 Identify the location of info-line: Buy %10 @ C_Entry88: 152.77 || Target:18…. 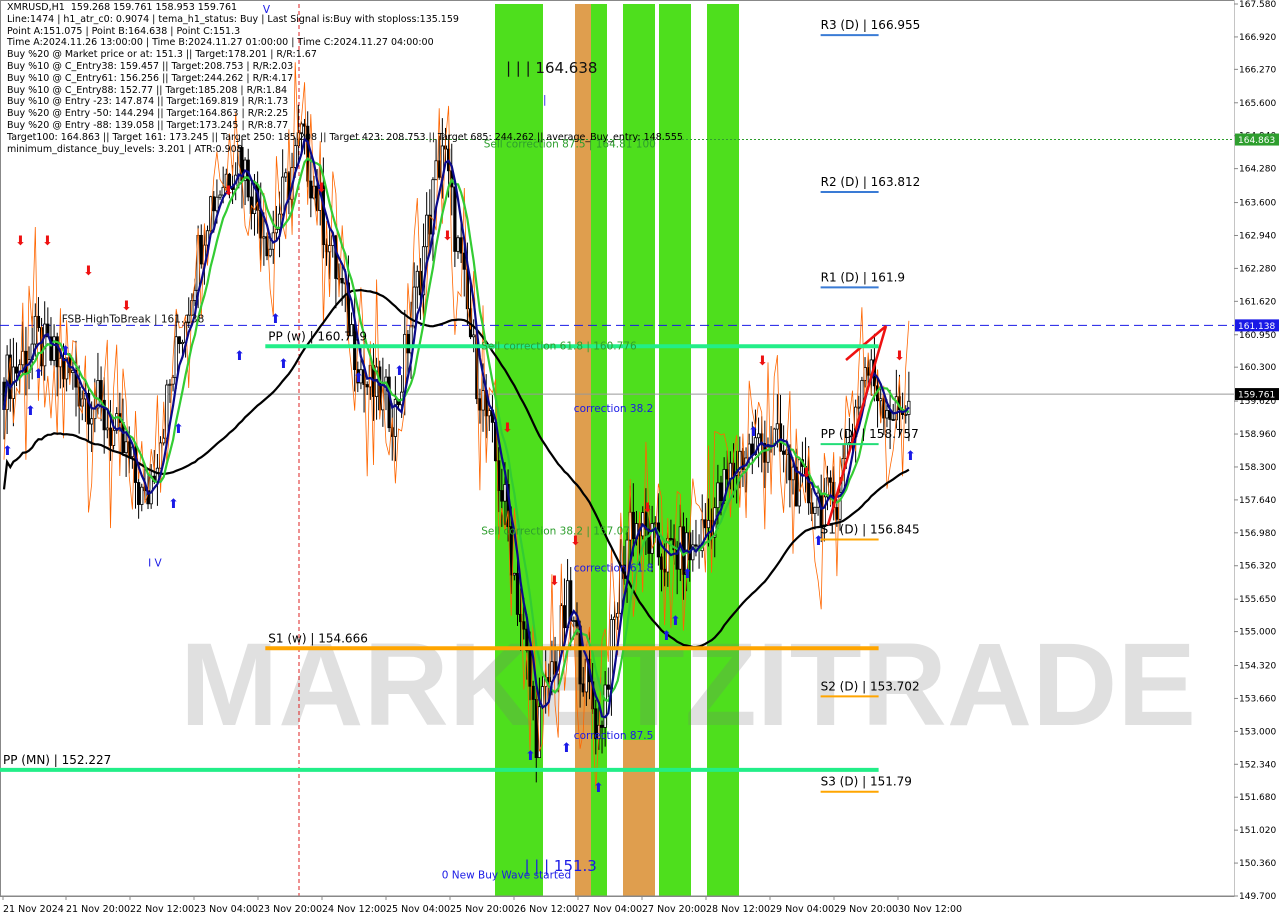
(147, 90).